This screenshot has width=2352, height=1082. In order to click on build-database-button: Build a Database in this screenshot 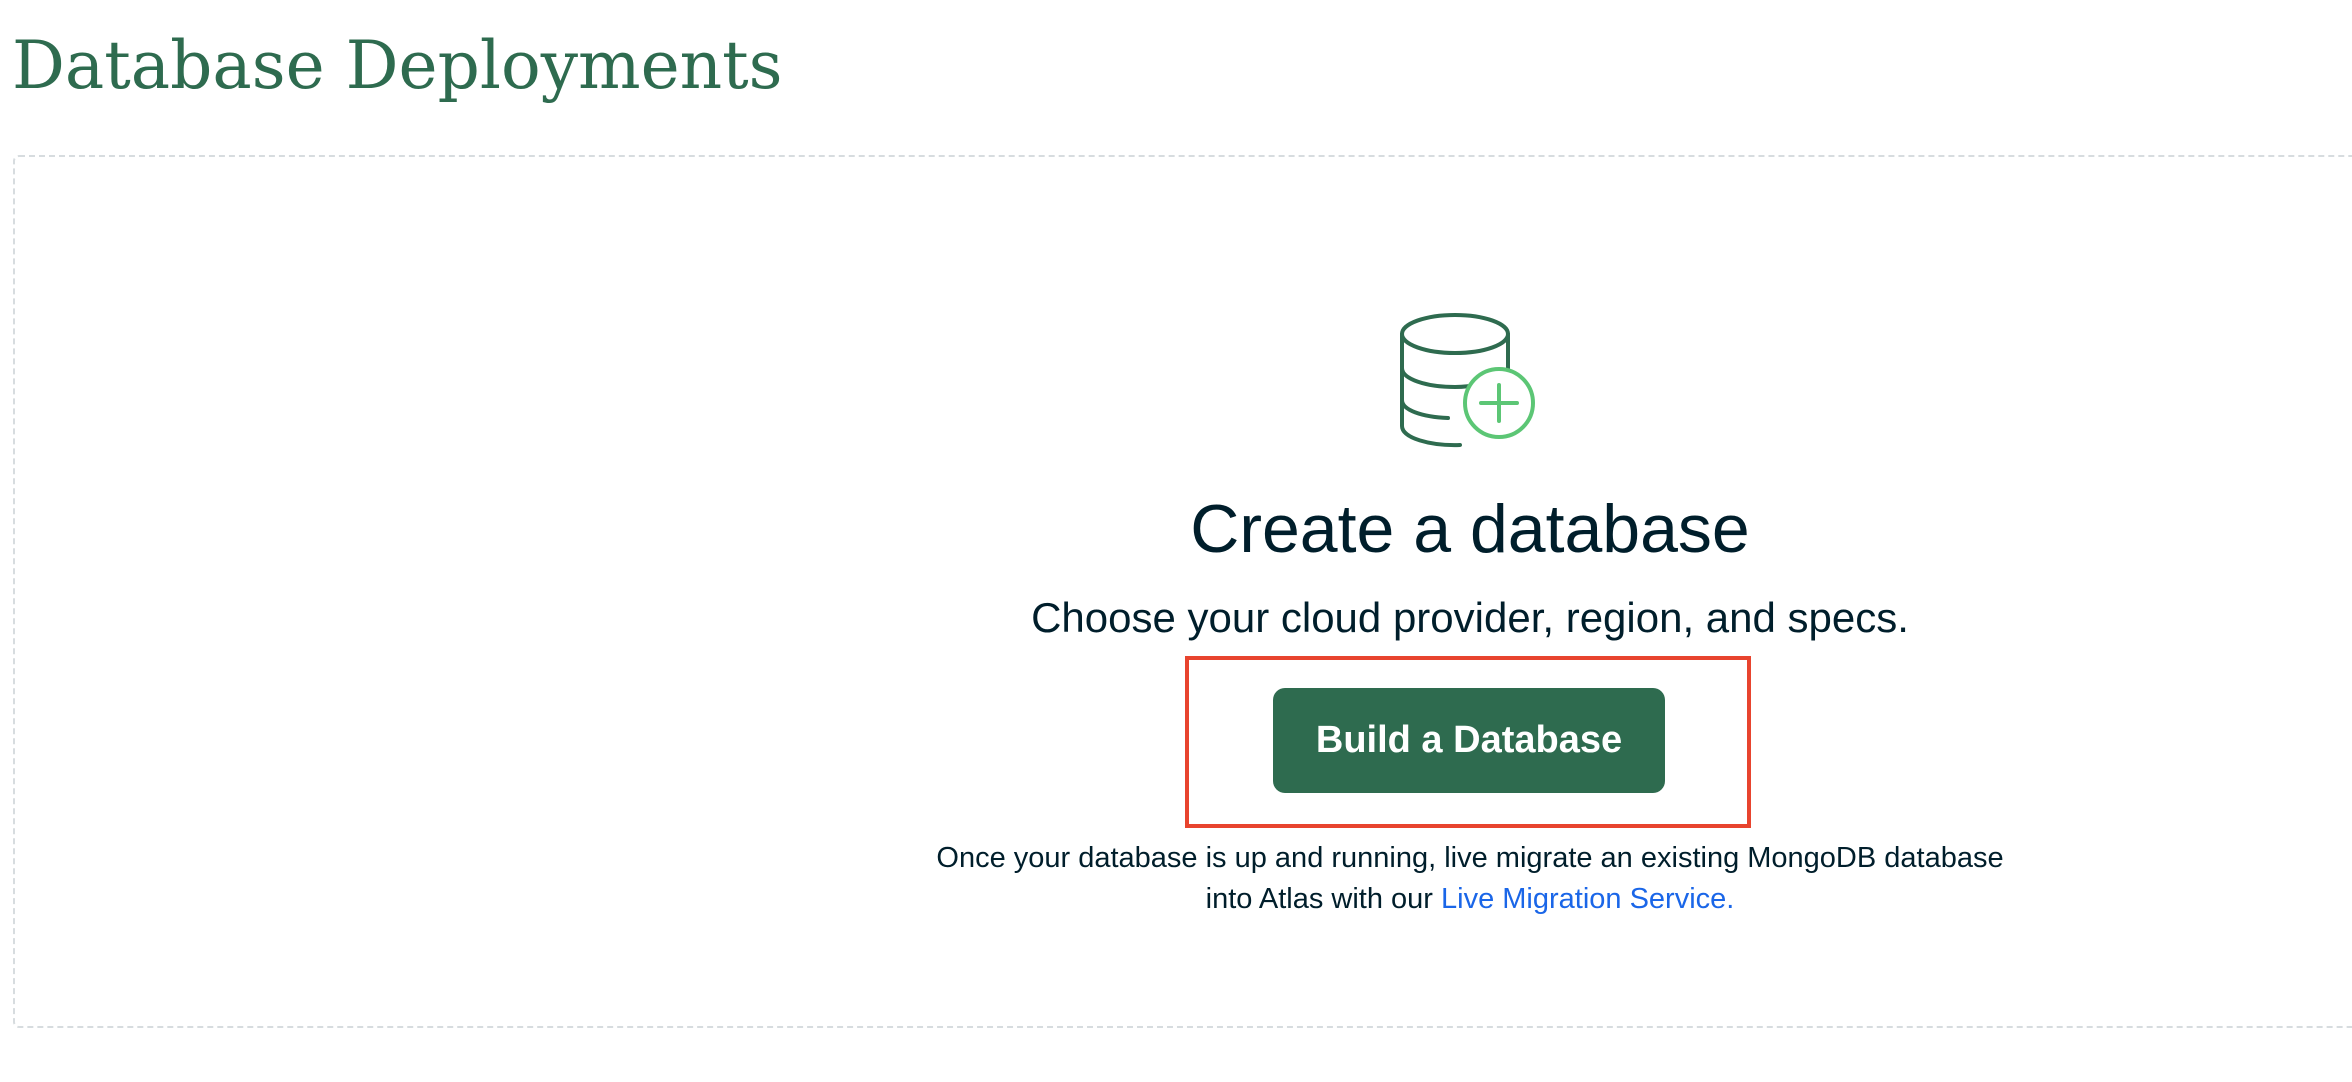, I will do `click(1469, 740)`.